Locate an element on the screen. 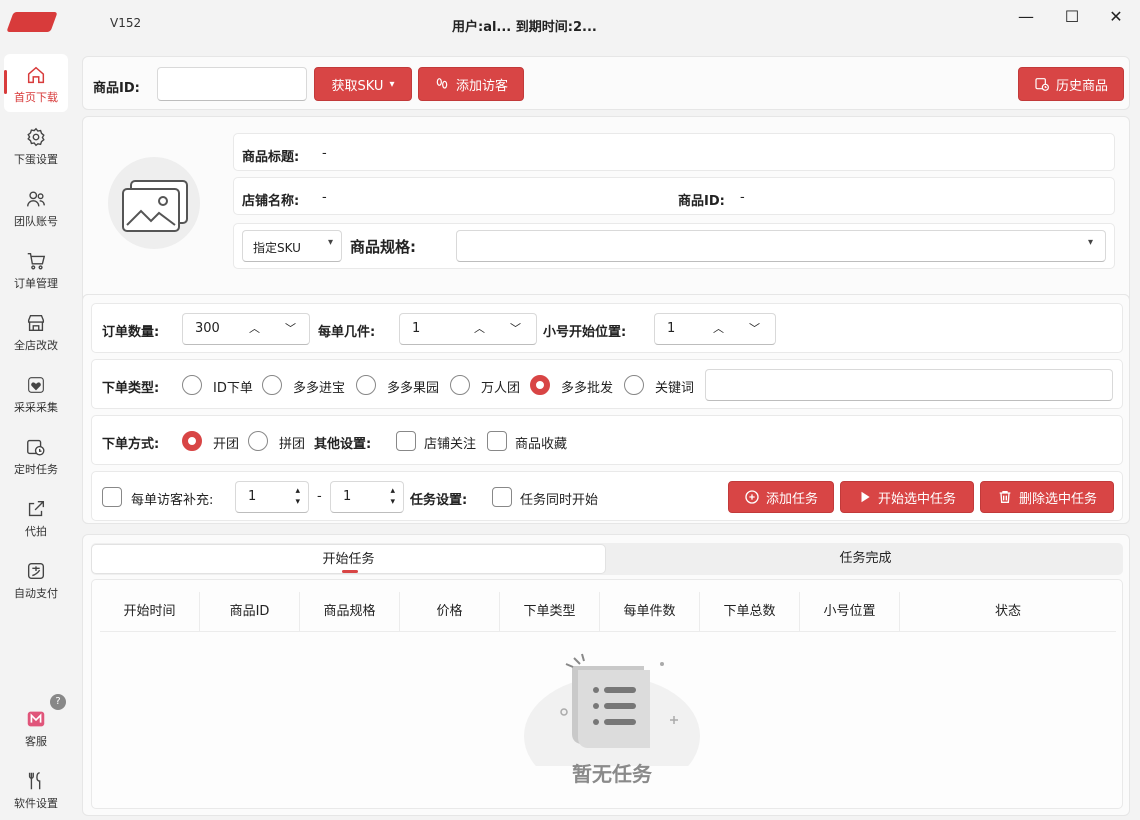 The height and width of the screenshot is (820, 1140). start-selected-button: 开始选中任务 is located at coordinates (907, 497).